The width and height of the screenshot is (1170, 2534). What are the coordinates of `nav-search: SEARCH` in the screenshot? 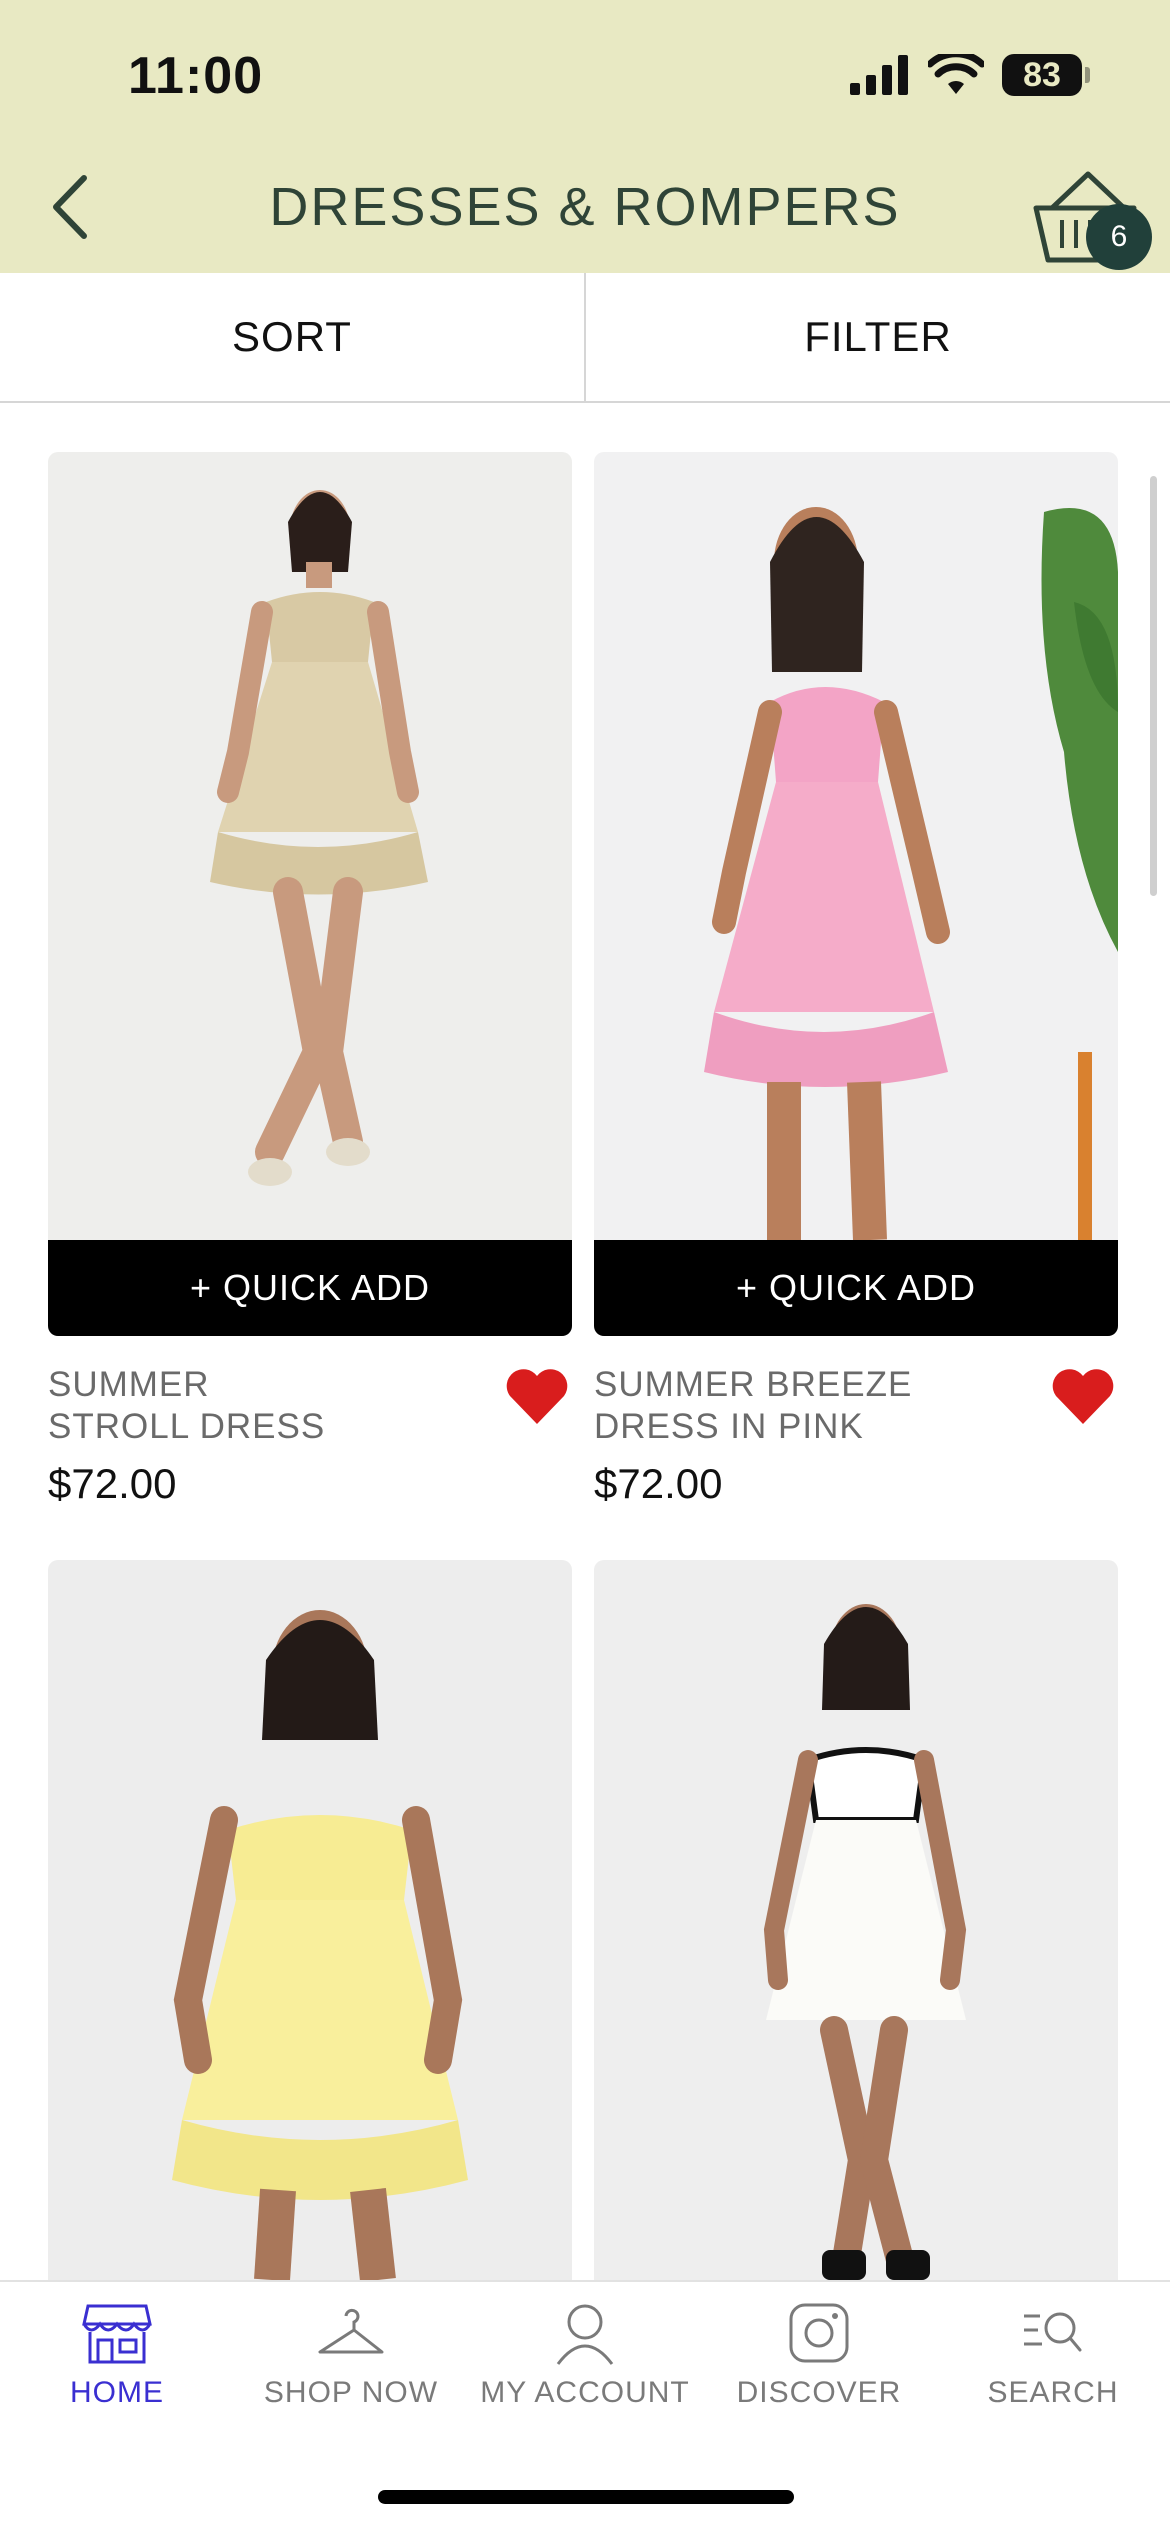 It's located at (1053, 2372).